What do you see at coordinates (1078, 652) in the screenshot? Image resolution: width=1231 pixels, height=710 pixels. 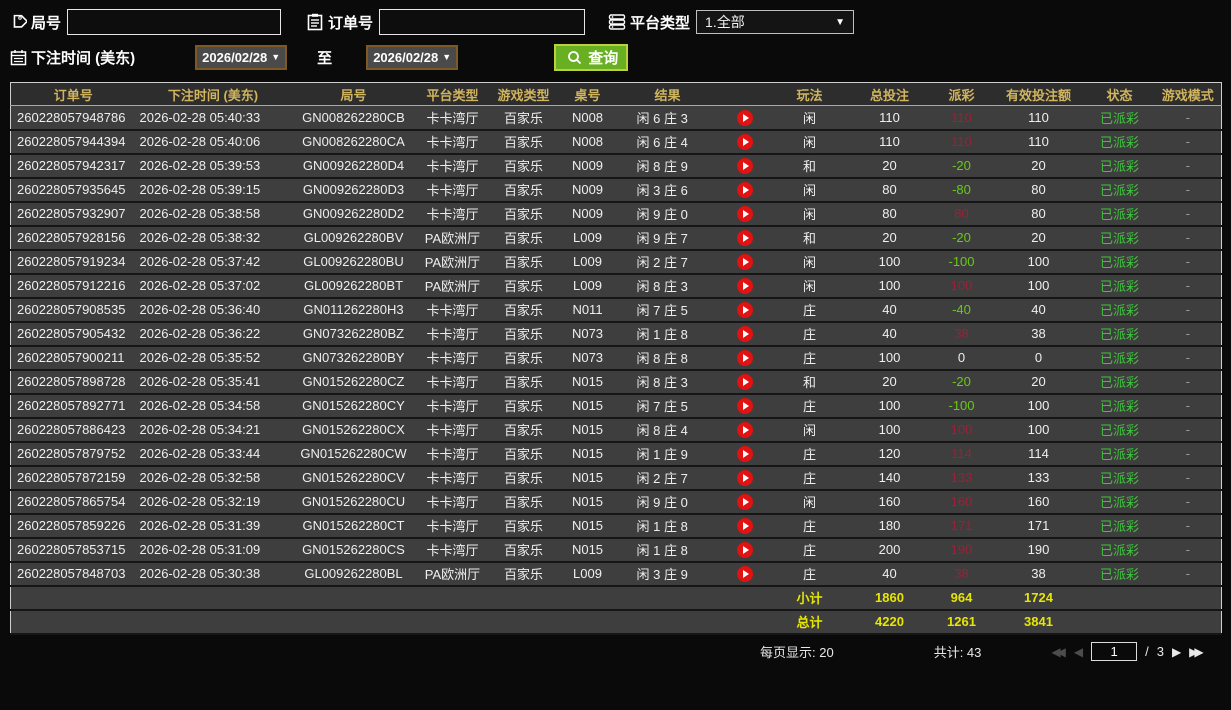 I see `prev-page-button: ◀` at bounding box center [1078, 652].